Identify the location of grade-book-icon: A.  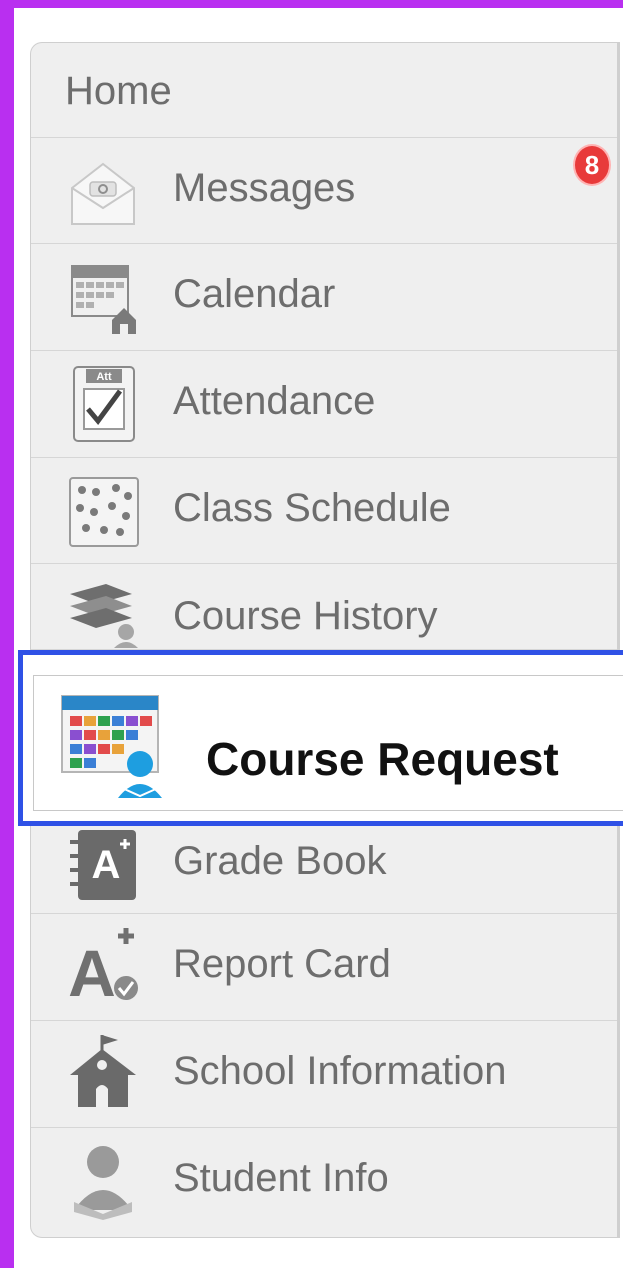
(103, 865).